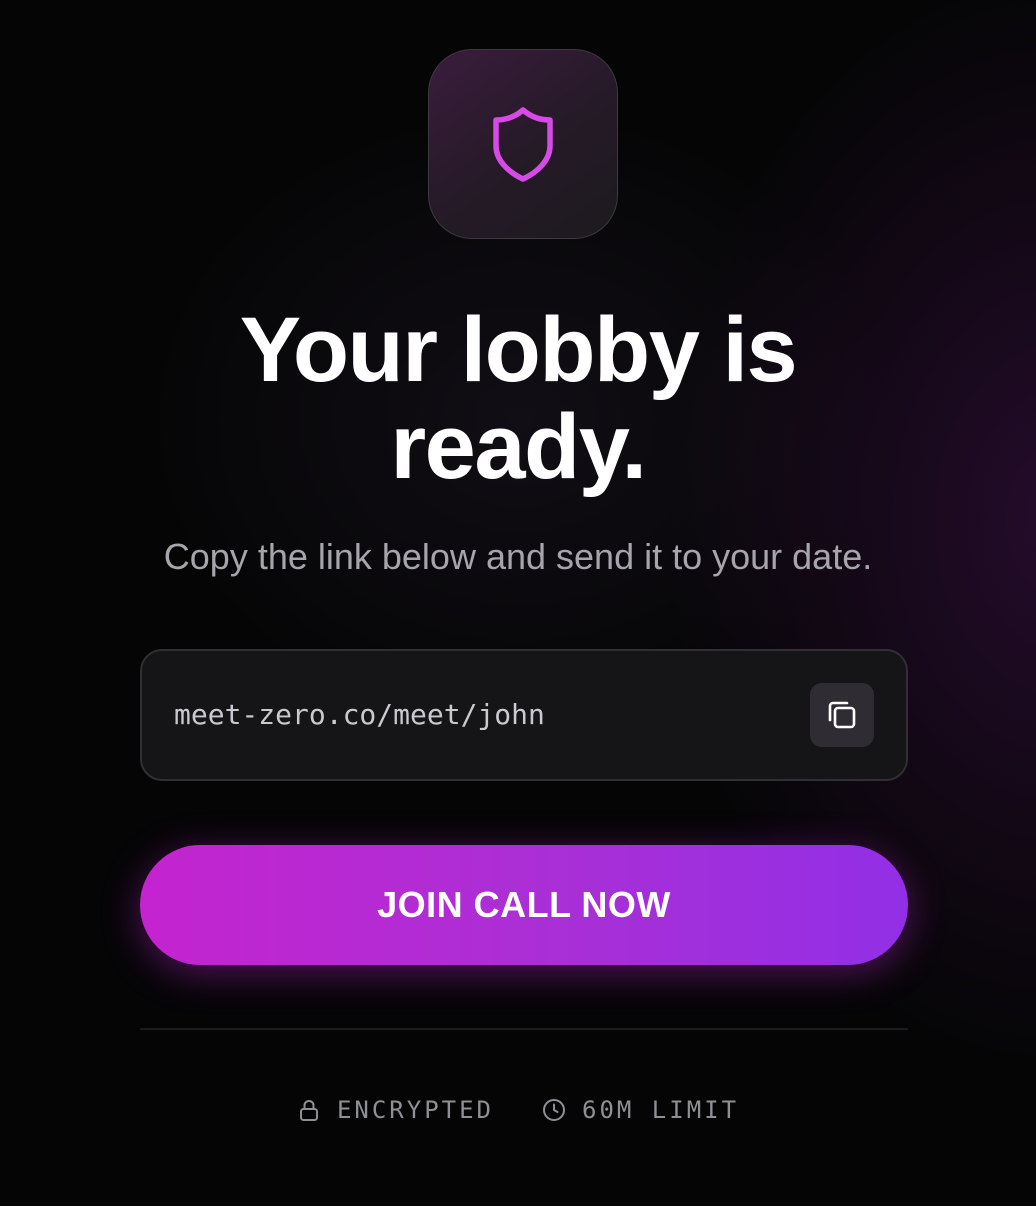 The height and width of the screenshot is (1206, 1036). I want to click on join-call-button: JOIN CALL NOW, so click(524, 905).